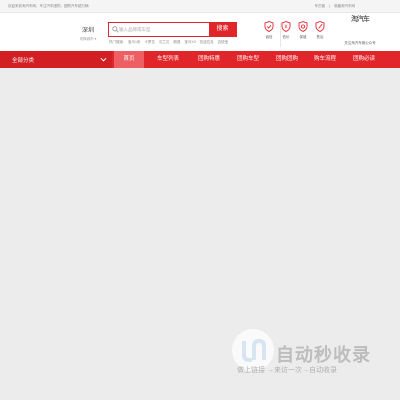 This screenshot has width=400, height=400. What do you see at coordinates (164, 42) in the screenshot?
I see `hot-search-link: 汉兰达` at bounding box center [164, 42].